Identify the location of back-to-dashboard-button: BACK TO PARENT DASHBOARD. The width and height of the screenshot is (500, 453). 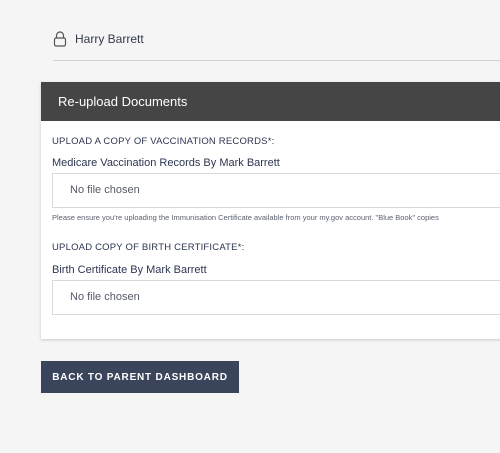
(140, 377).